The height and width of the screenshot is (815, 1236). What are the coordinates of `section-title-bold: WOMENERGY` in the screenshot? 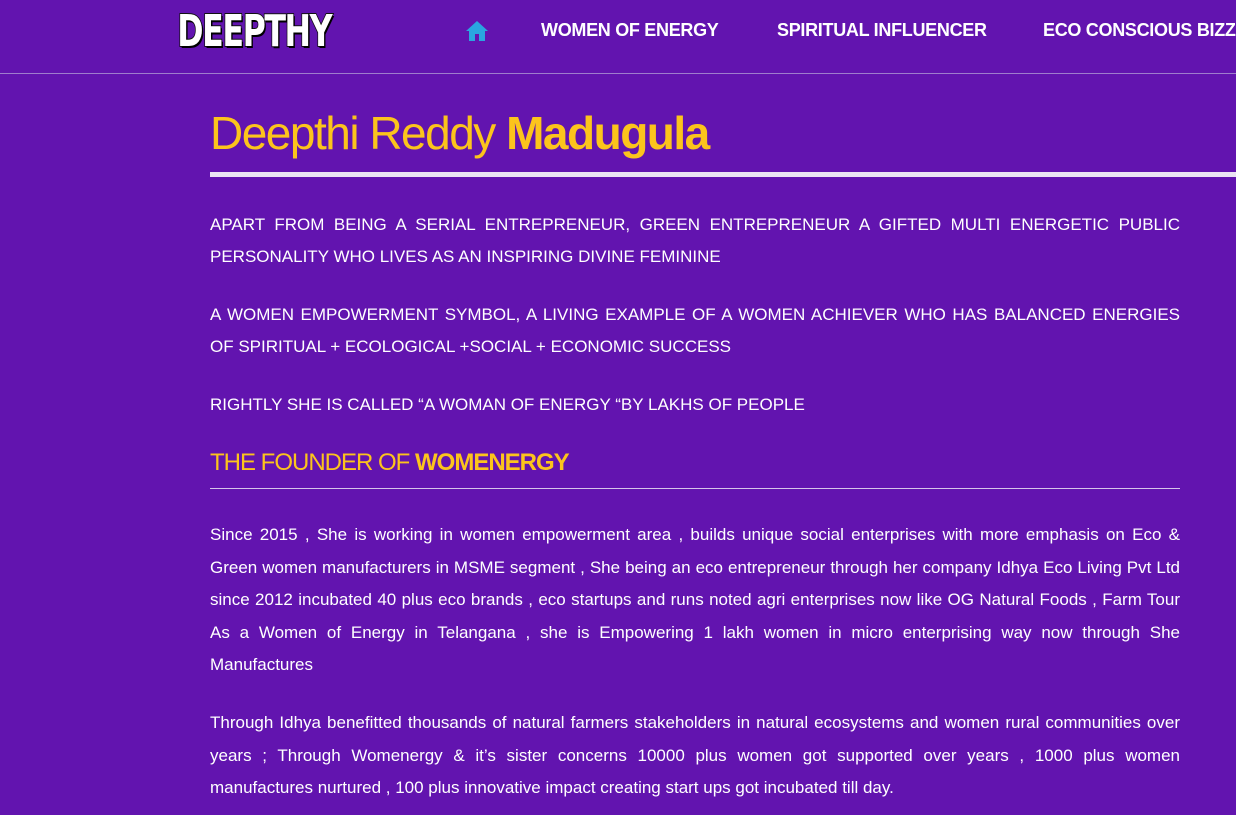 It's located at (492, 462).